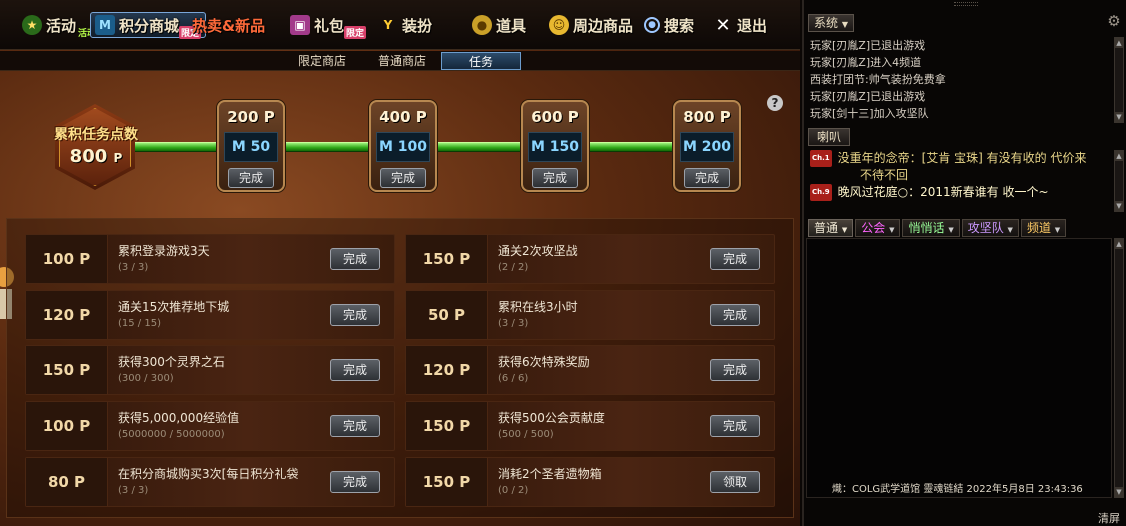 This screenshot has height=526, width=1126. I want to click on tab-channel: 频道 ▼, so click(1043, 228).